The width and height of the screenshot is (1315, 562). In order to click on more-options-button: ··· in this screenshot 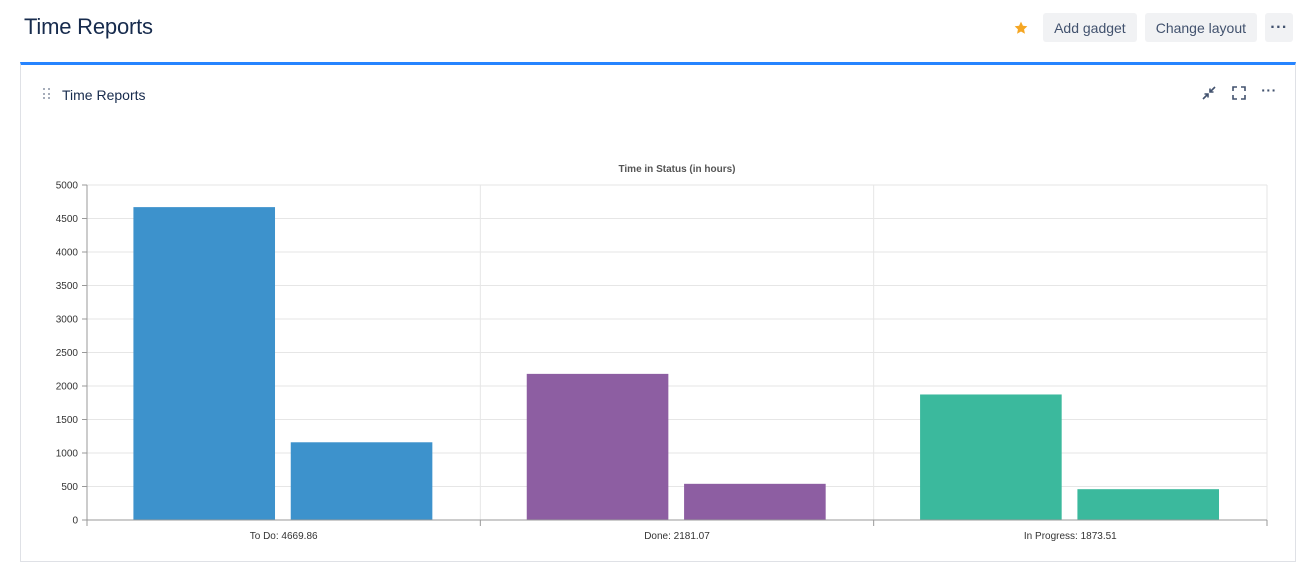, I will do `click(1279, 27)`.